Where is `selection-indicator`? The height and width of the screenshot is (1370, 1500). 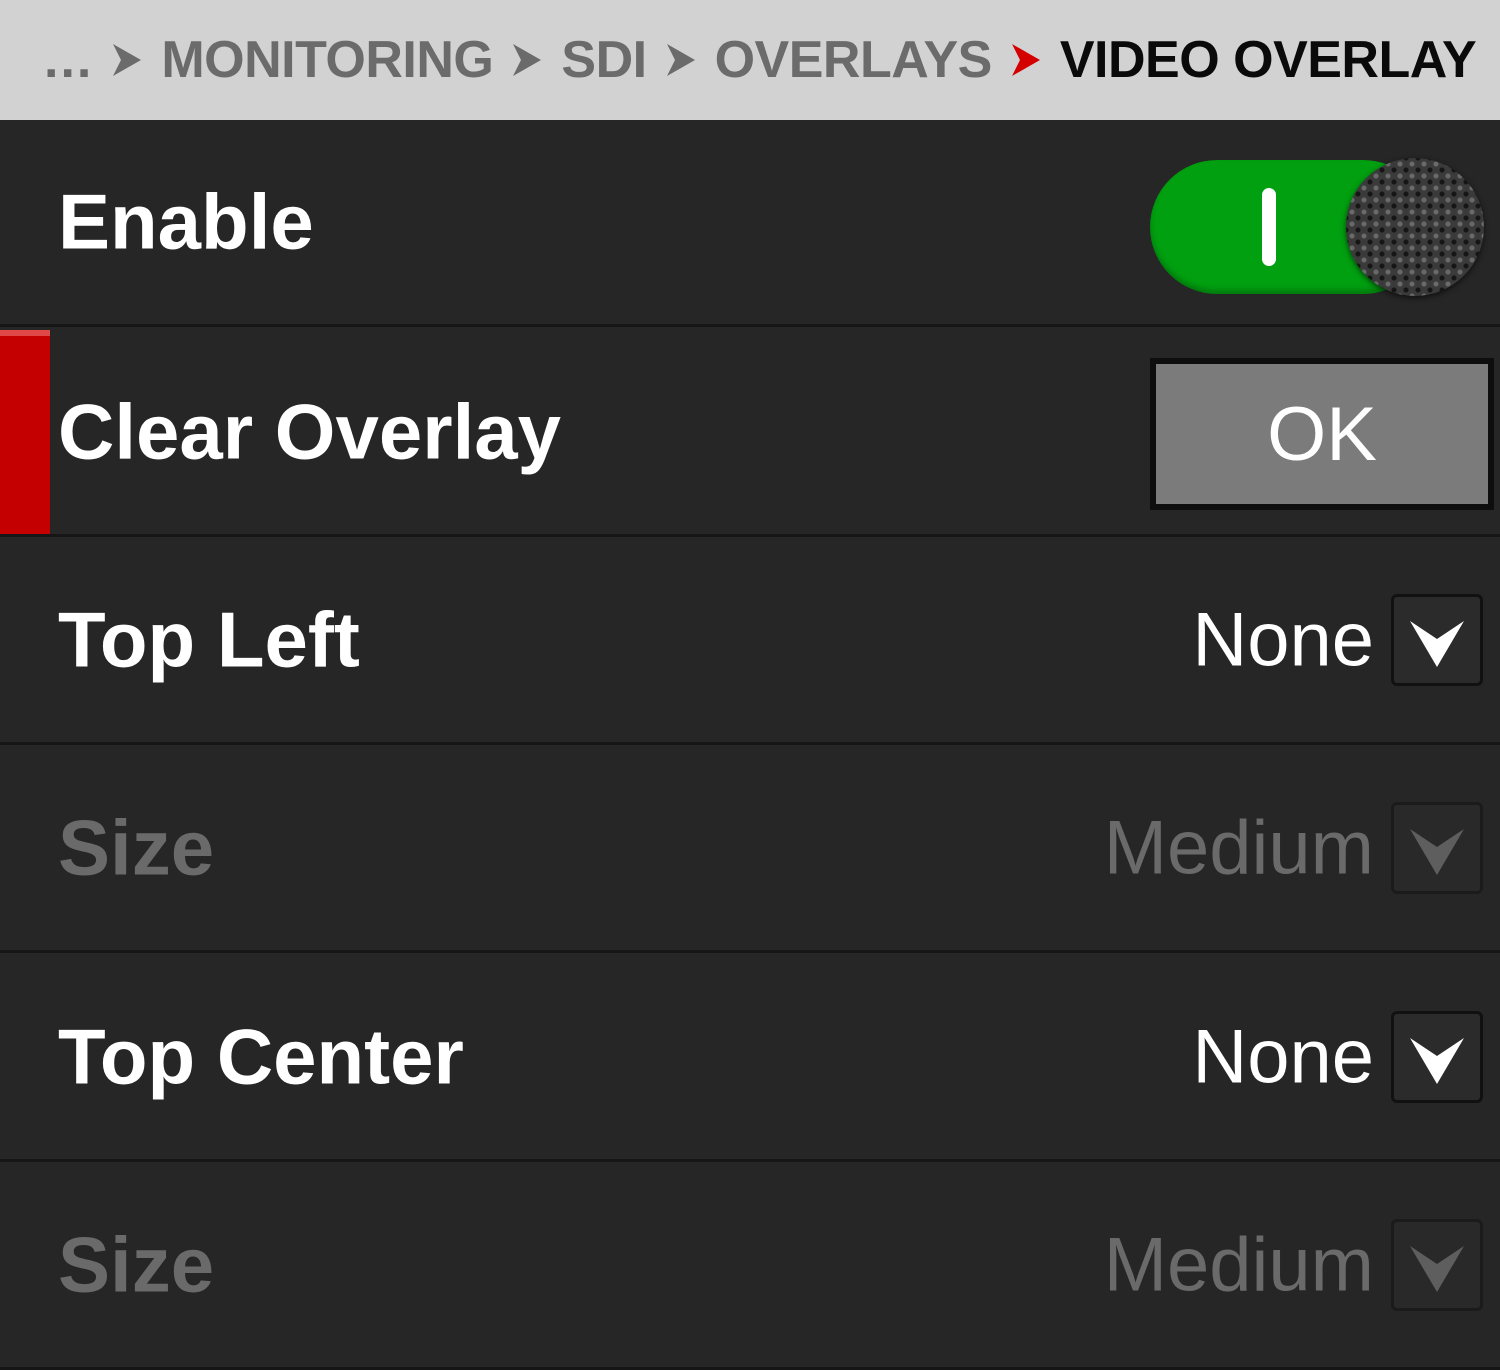 selection-indicator is located at coordinates (25, 432).